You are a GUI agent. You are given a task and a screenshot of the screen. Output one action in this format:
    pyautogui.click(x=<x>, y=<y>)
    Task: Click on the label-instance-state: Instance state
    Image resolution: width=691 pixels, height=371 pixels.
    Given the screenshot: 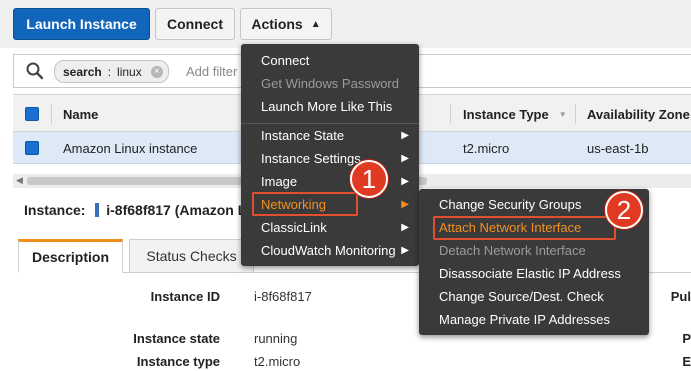 What is the action you would take?
    pyautogui.click(x=176, y=338)
    